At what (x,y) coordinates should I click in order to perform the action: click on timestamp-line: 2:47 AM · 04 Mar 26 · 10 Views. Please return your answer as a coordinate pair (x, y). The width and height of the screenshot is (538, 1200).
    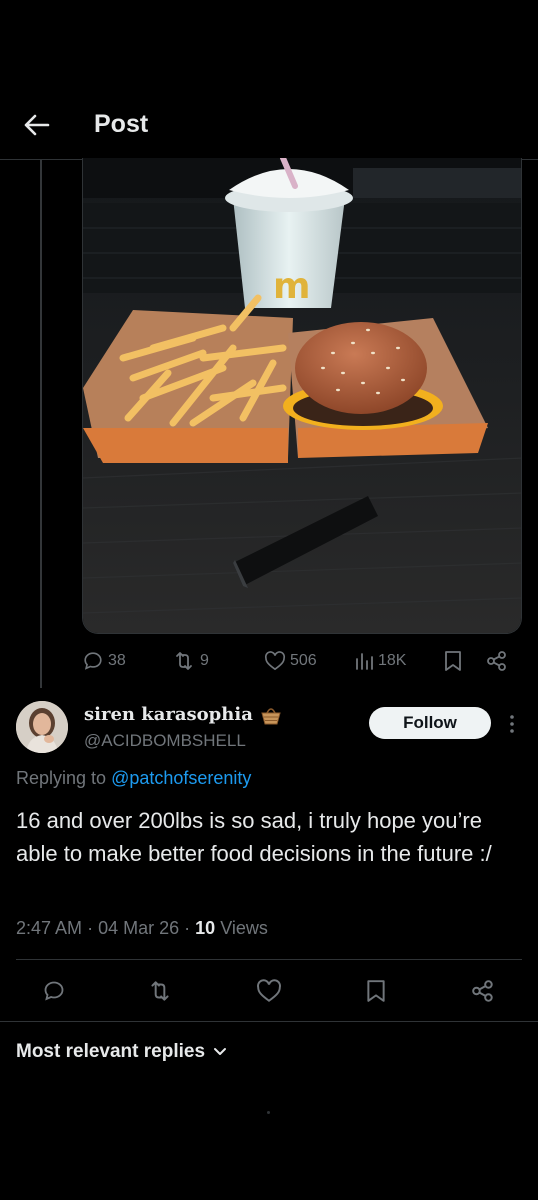
    Looking at the image, I should click on (142, 928).